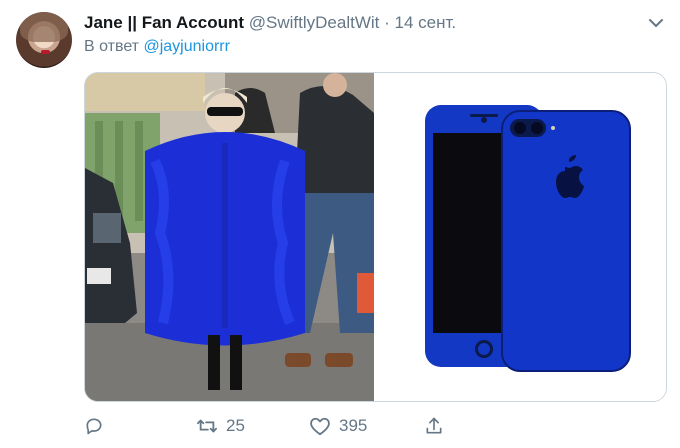 Image resolution: width=680 pixels, height=448 pixels. I want to click on reply-button, so click(94, 426).